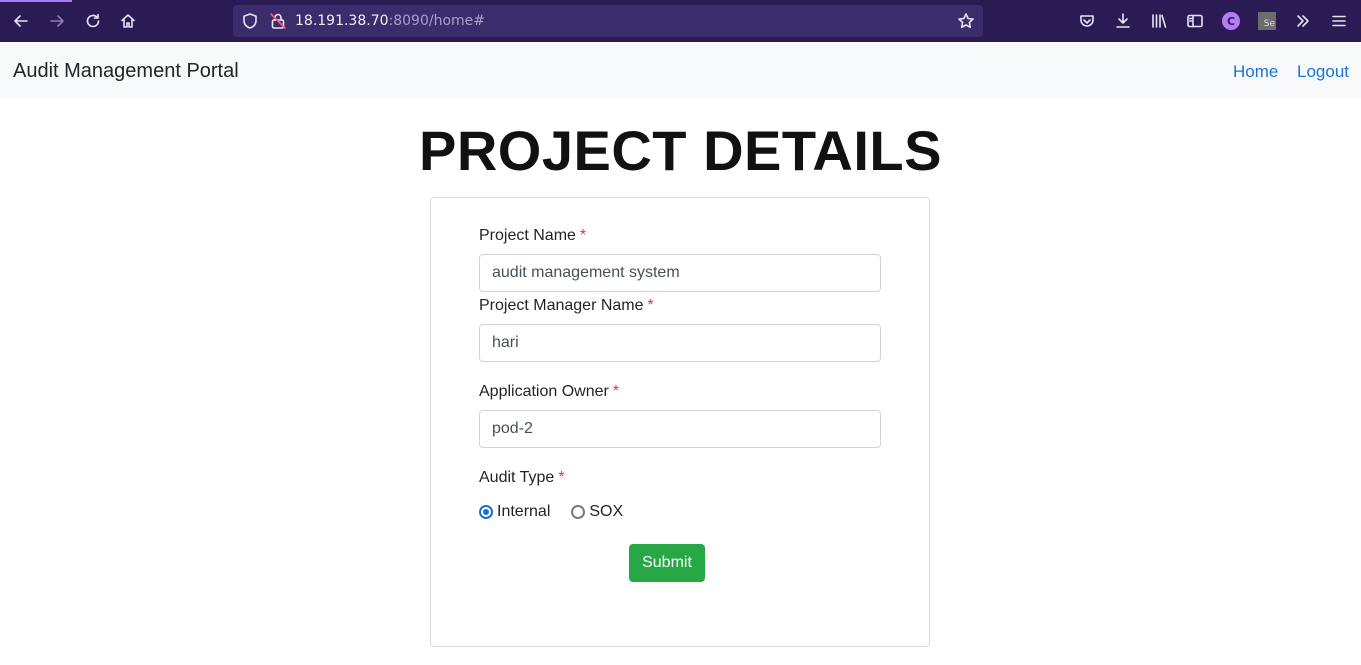  I want to click on project-manager-name-label: Project Manager Name *, so click(566, 305).